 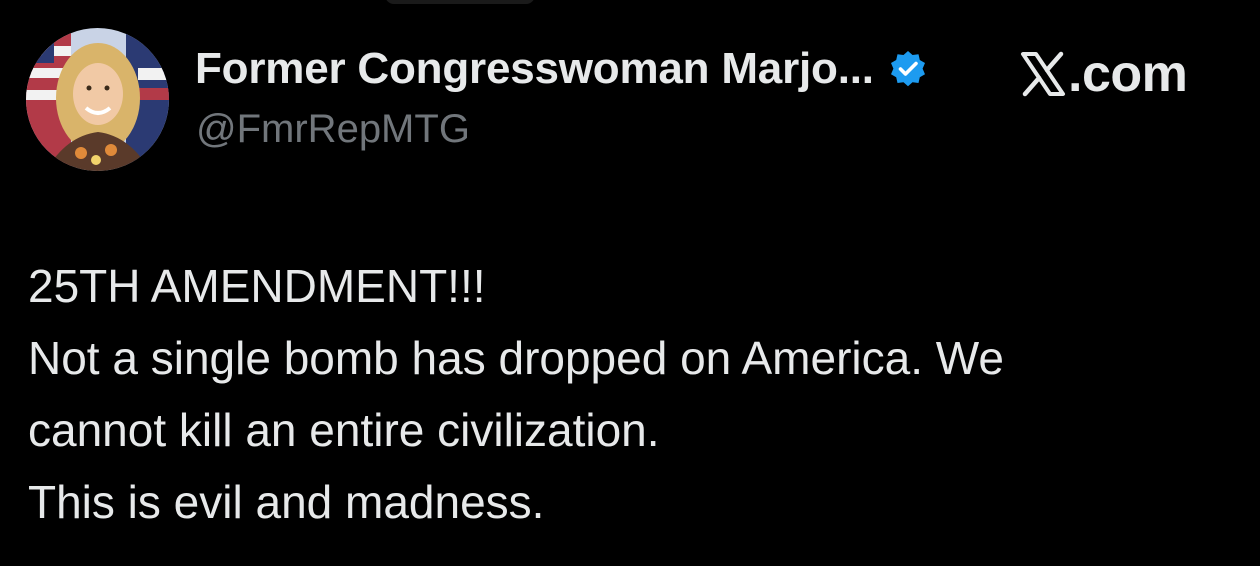 I want to click on tweet-line: This is evil and madness., so click(x=286, y=502).